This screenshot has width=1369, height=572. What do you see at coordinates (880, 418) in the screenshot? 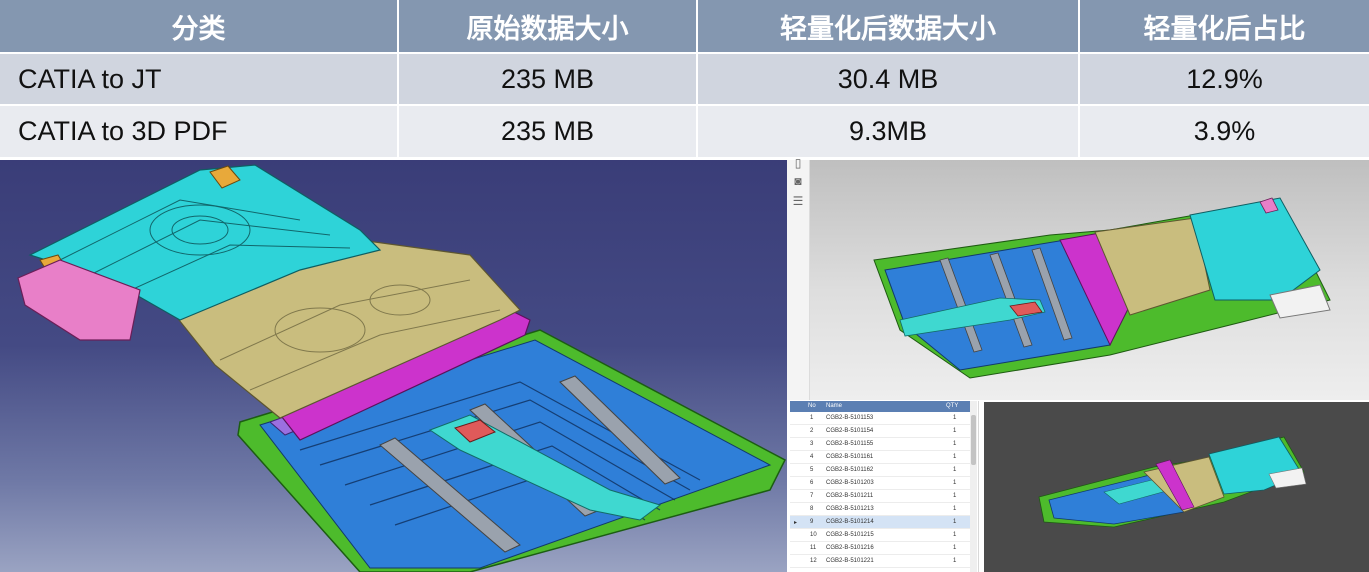
I see `list-item: 1 CGB2-B-5101153 1` at bounding box center [880, 418].